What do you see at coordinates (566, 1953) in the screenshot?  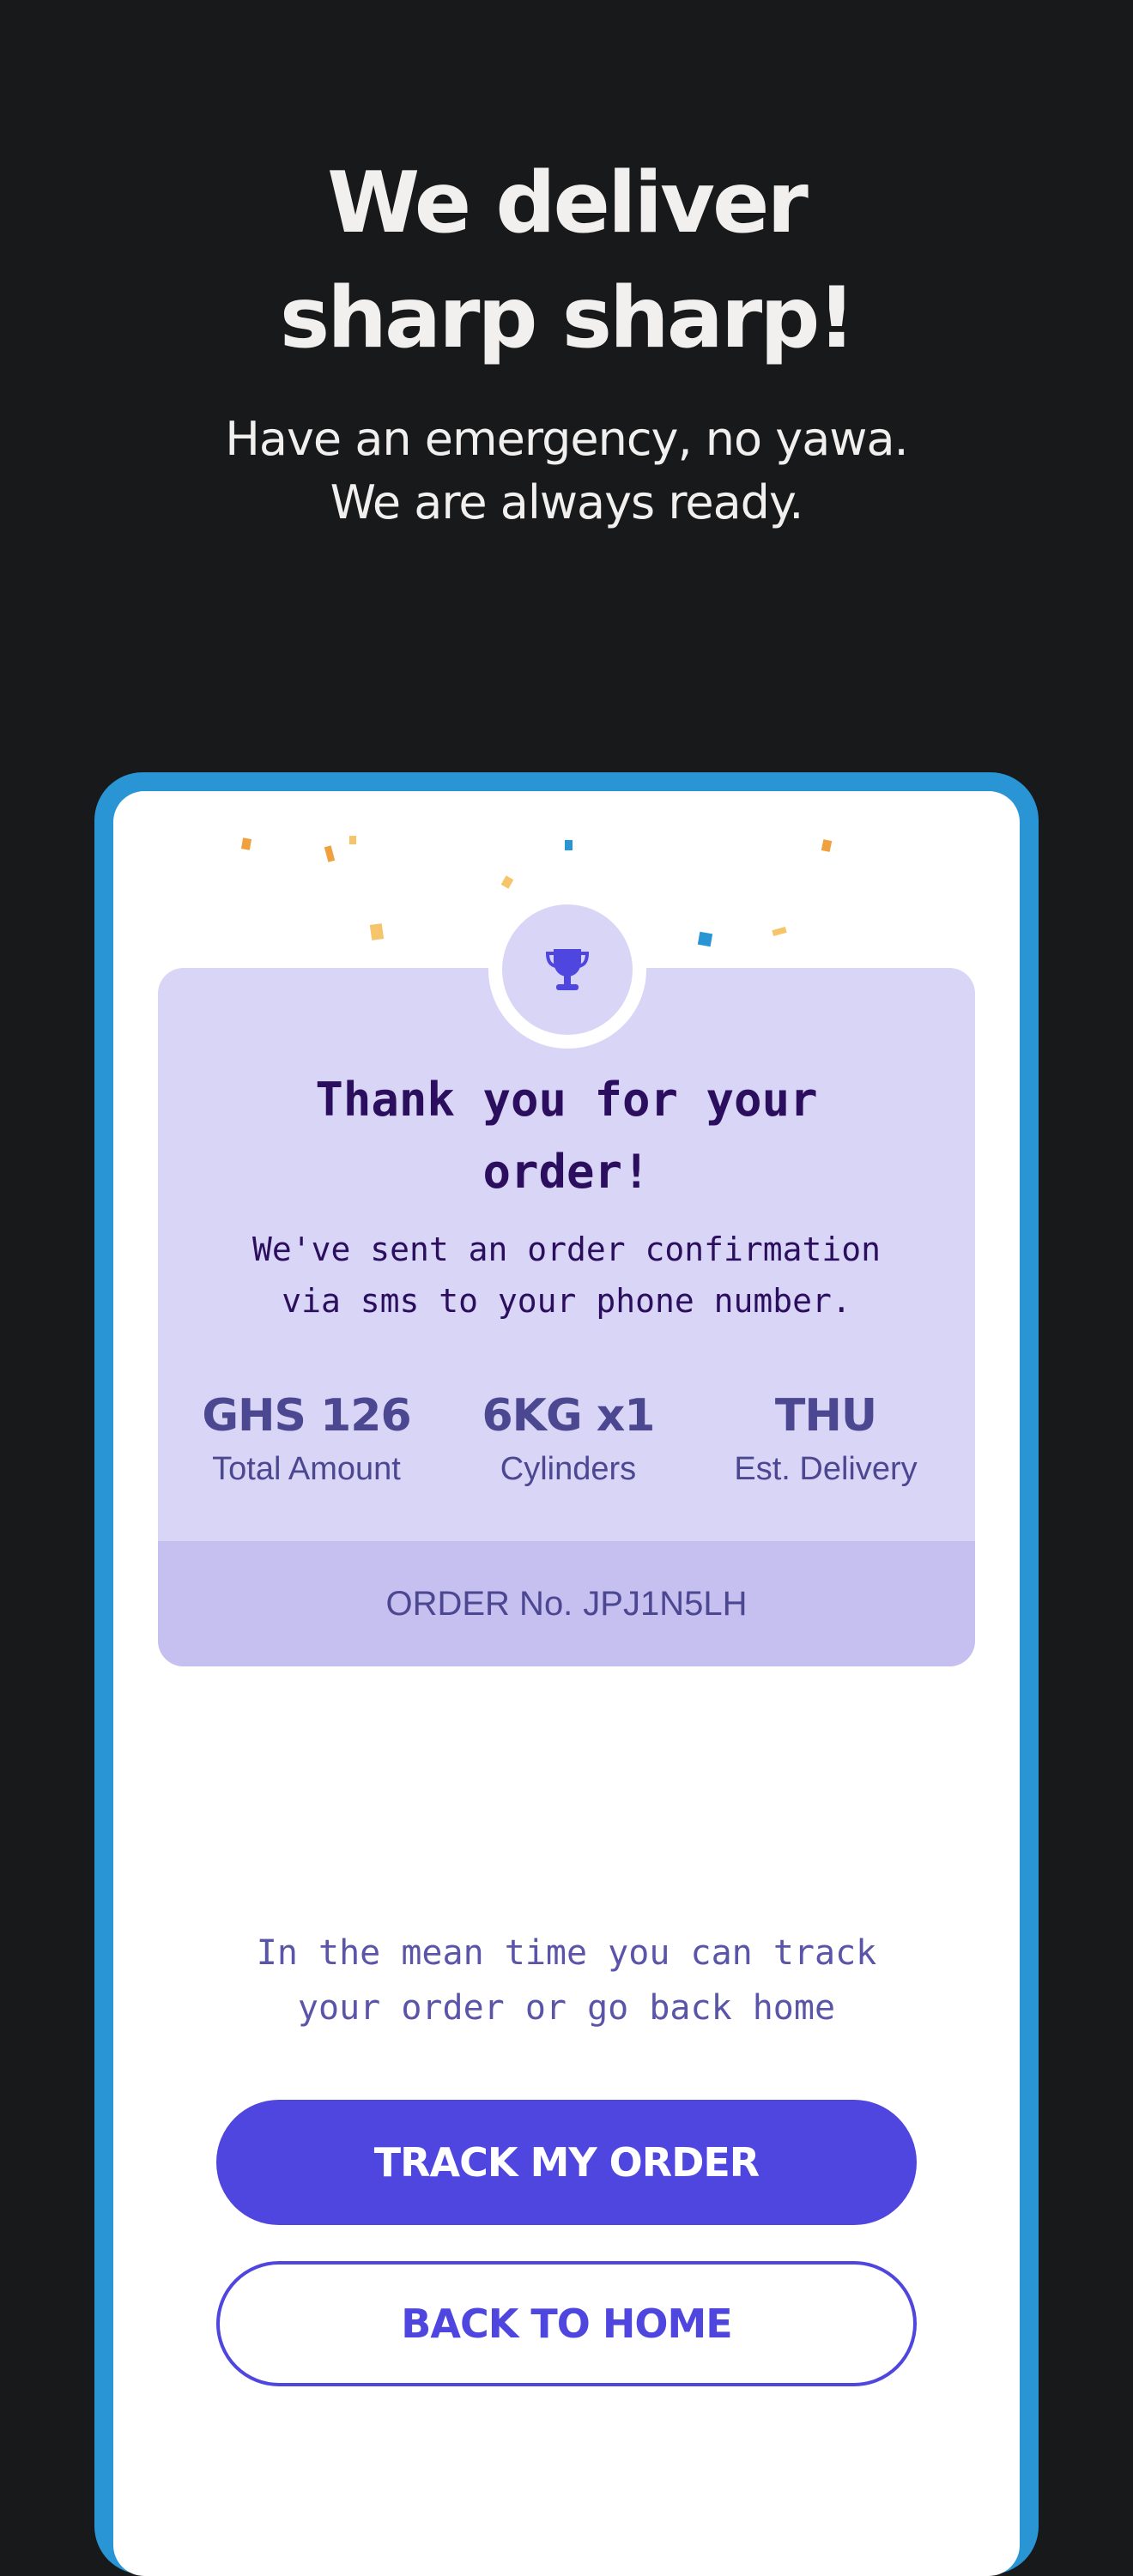 I see `tracking-hint-line-1: In the mean time you can track` at bounding box center [566, 1953].